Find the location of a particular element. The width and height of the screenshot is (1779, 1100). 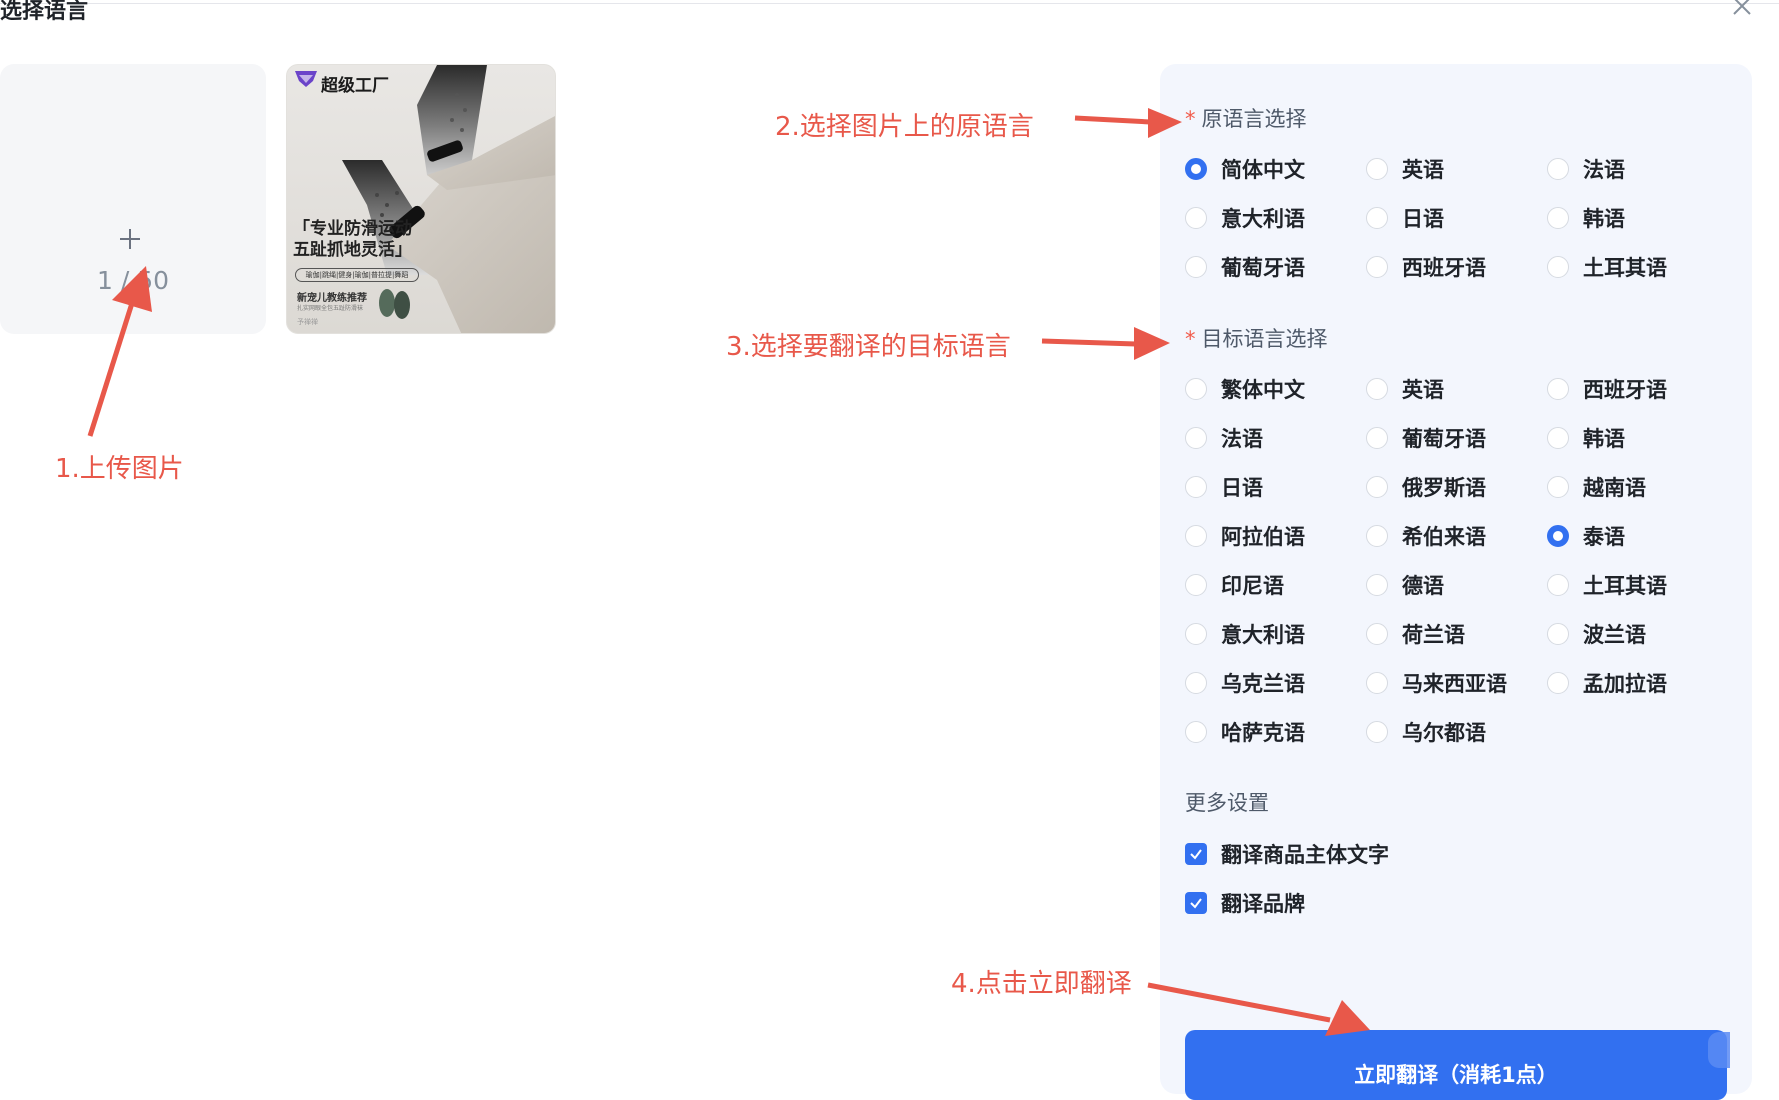

radio-label: 乌克兰语 is located at coordinates (1263, 684).